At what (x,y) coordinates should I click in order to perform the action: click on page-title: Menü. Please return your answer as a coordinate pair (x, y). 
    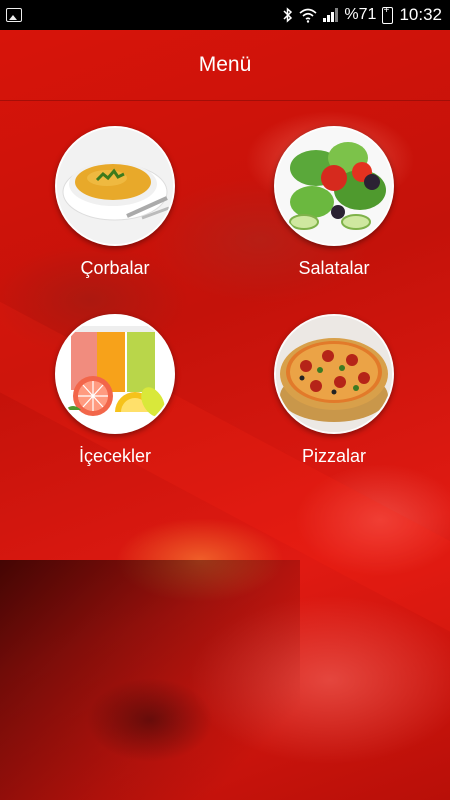
    Looking at the image, I should click on (225, 64).